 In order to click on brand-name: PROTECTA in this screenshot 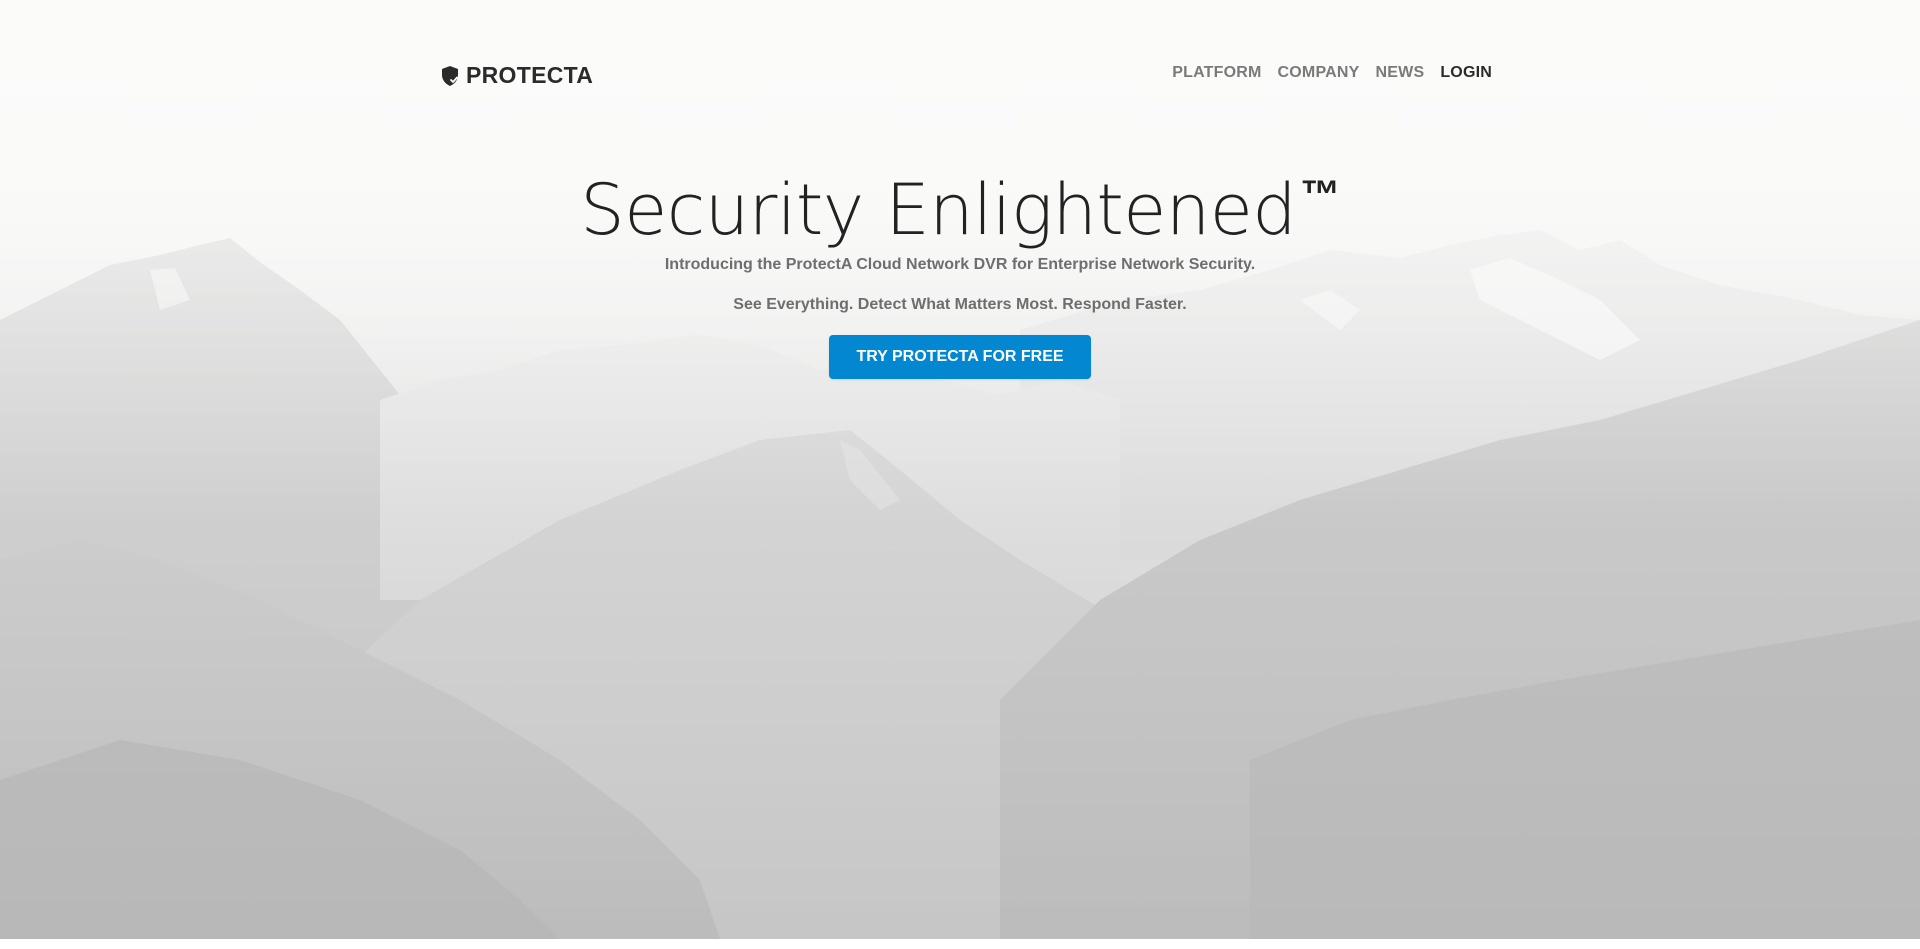, I will do `click(530, 75)`.